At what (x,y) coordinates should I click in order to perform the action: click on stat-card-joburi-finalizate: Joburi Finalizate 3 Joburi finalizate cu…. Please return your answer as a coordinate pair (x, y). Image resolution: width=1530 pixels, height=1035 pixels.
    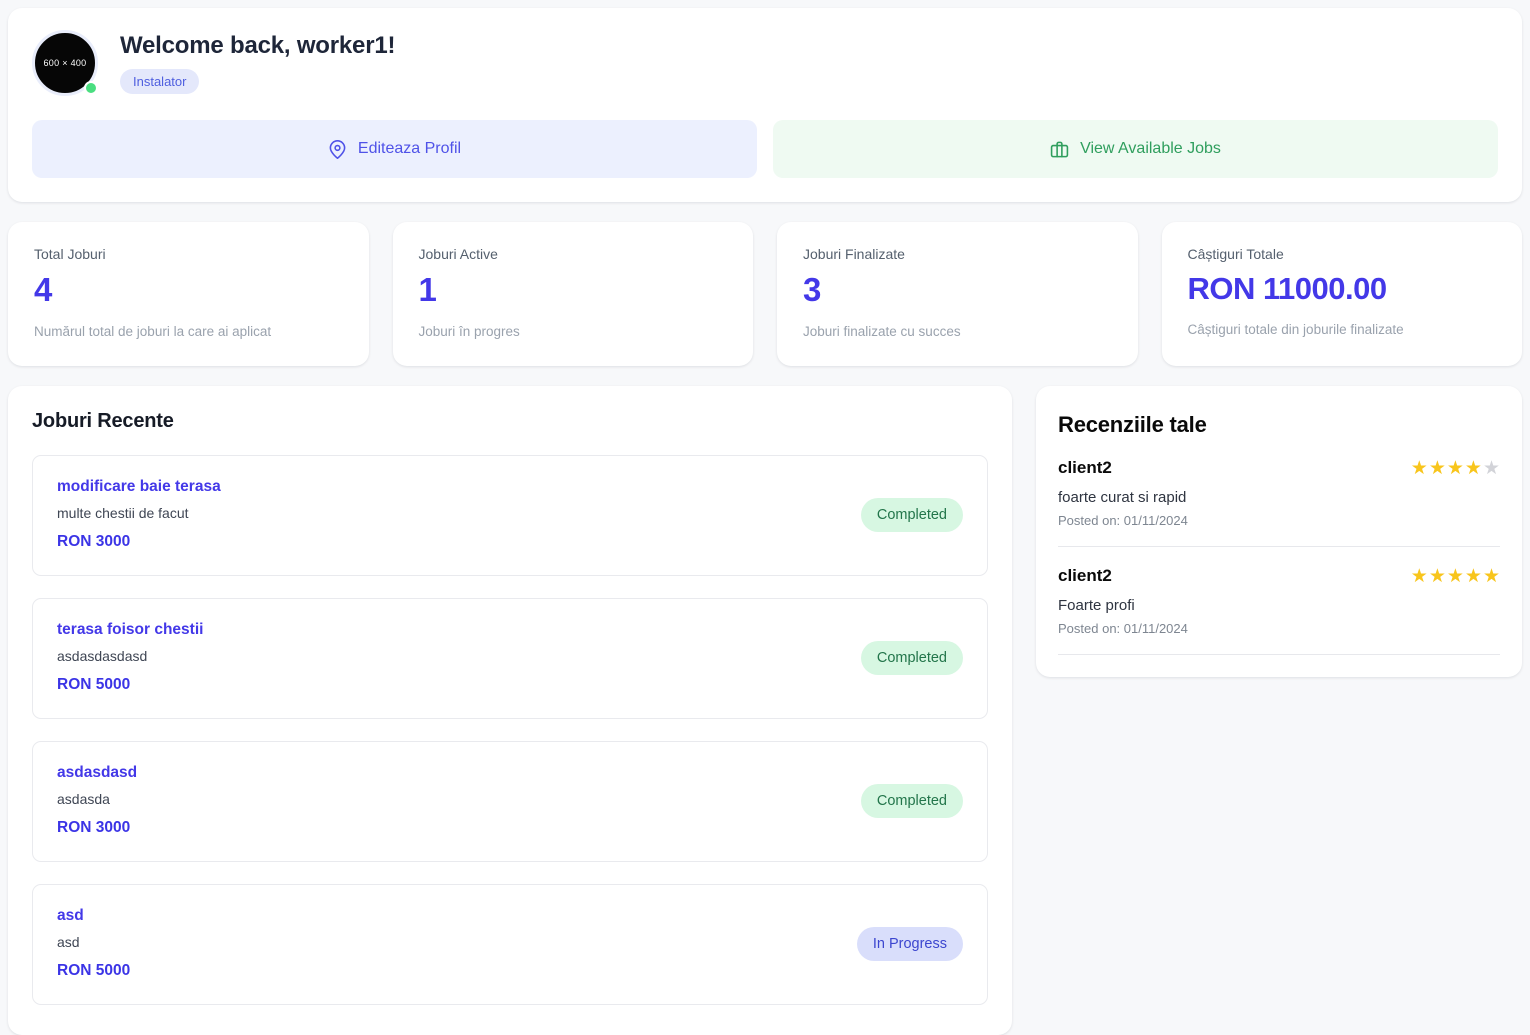
    Looking at the image, I should click on (957, 294).